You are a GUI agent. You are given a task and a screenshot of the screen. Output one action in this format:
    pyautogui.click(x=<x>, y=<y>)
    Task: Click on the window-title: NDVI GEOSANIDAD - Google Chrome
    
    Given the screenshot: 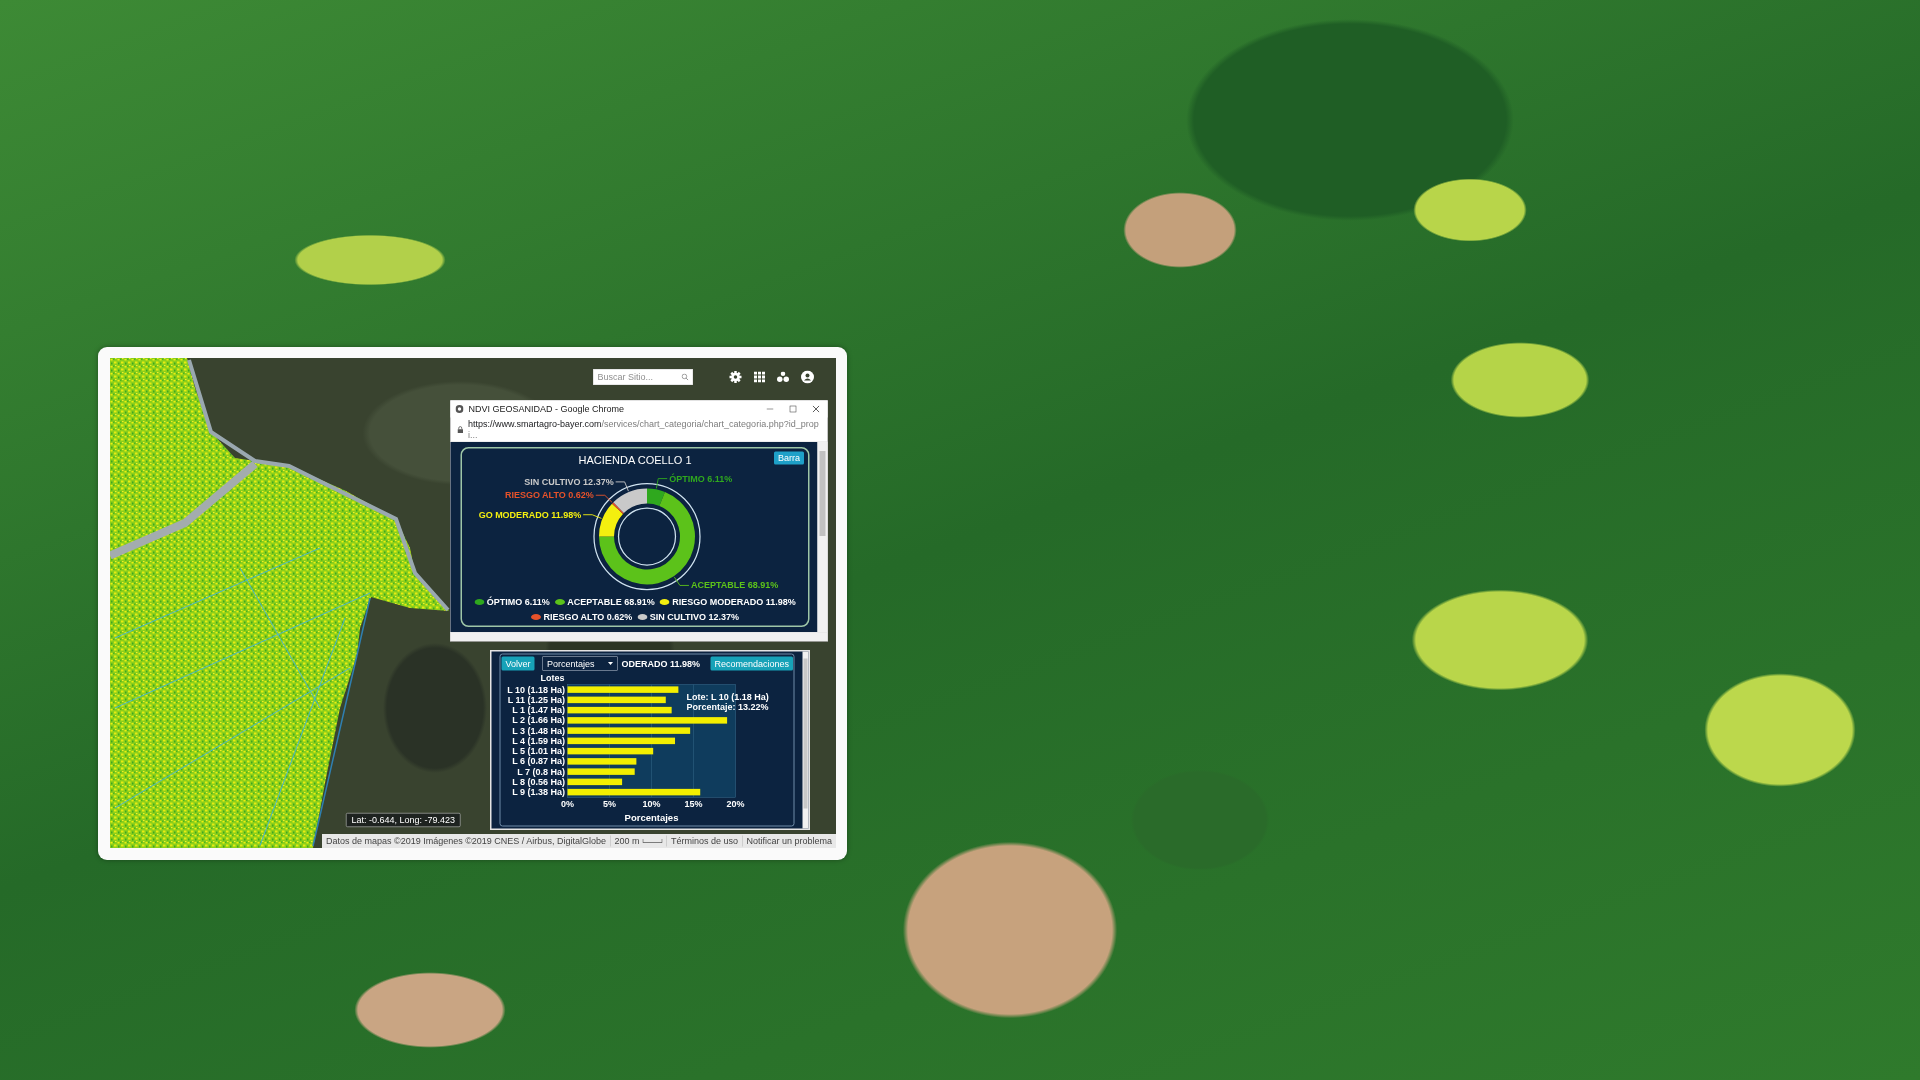 What is the action you would take?
    pyautogui.click(x=546, y=409)
    